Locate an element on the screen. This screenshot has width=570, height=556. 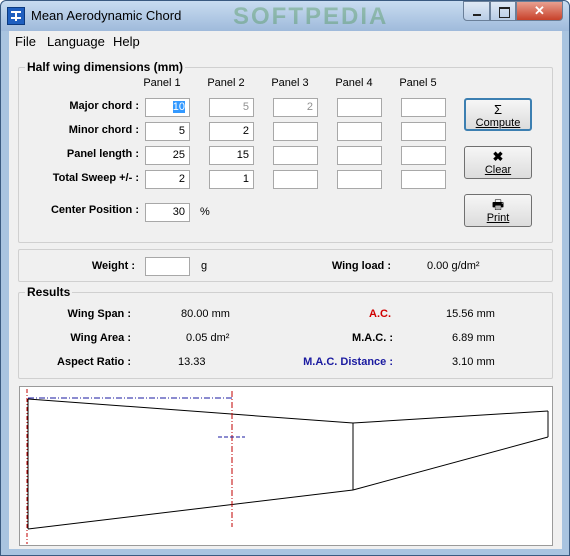
total-sweep-label: Total Sweep +/- : is located at coordinates (95, 178).